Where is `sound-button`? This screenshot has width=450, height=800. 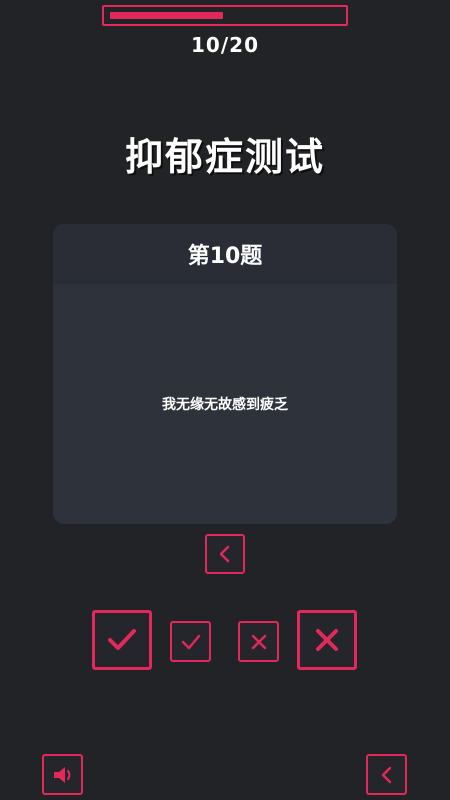
sound-button is located at coordinates (62, 774).